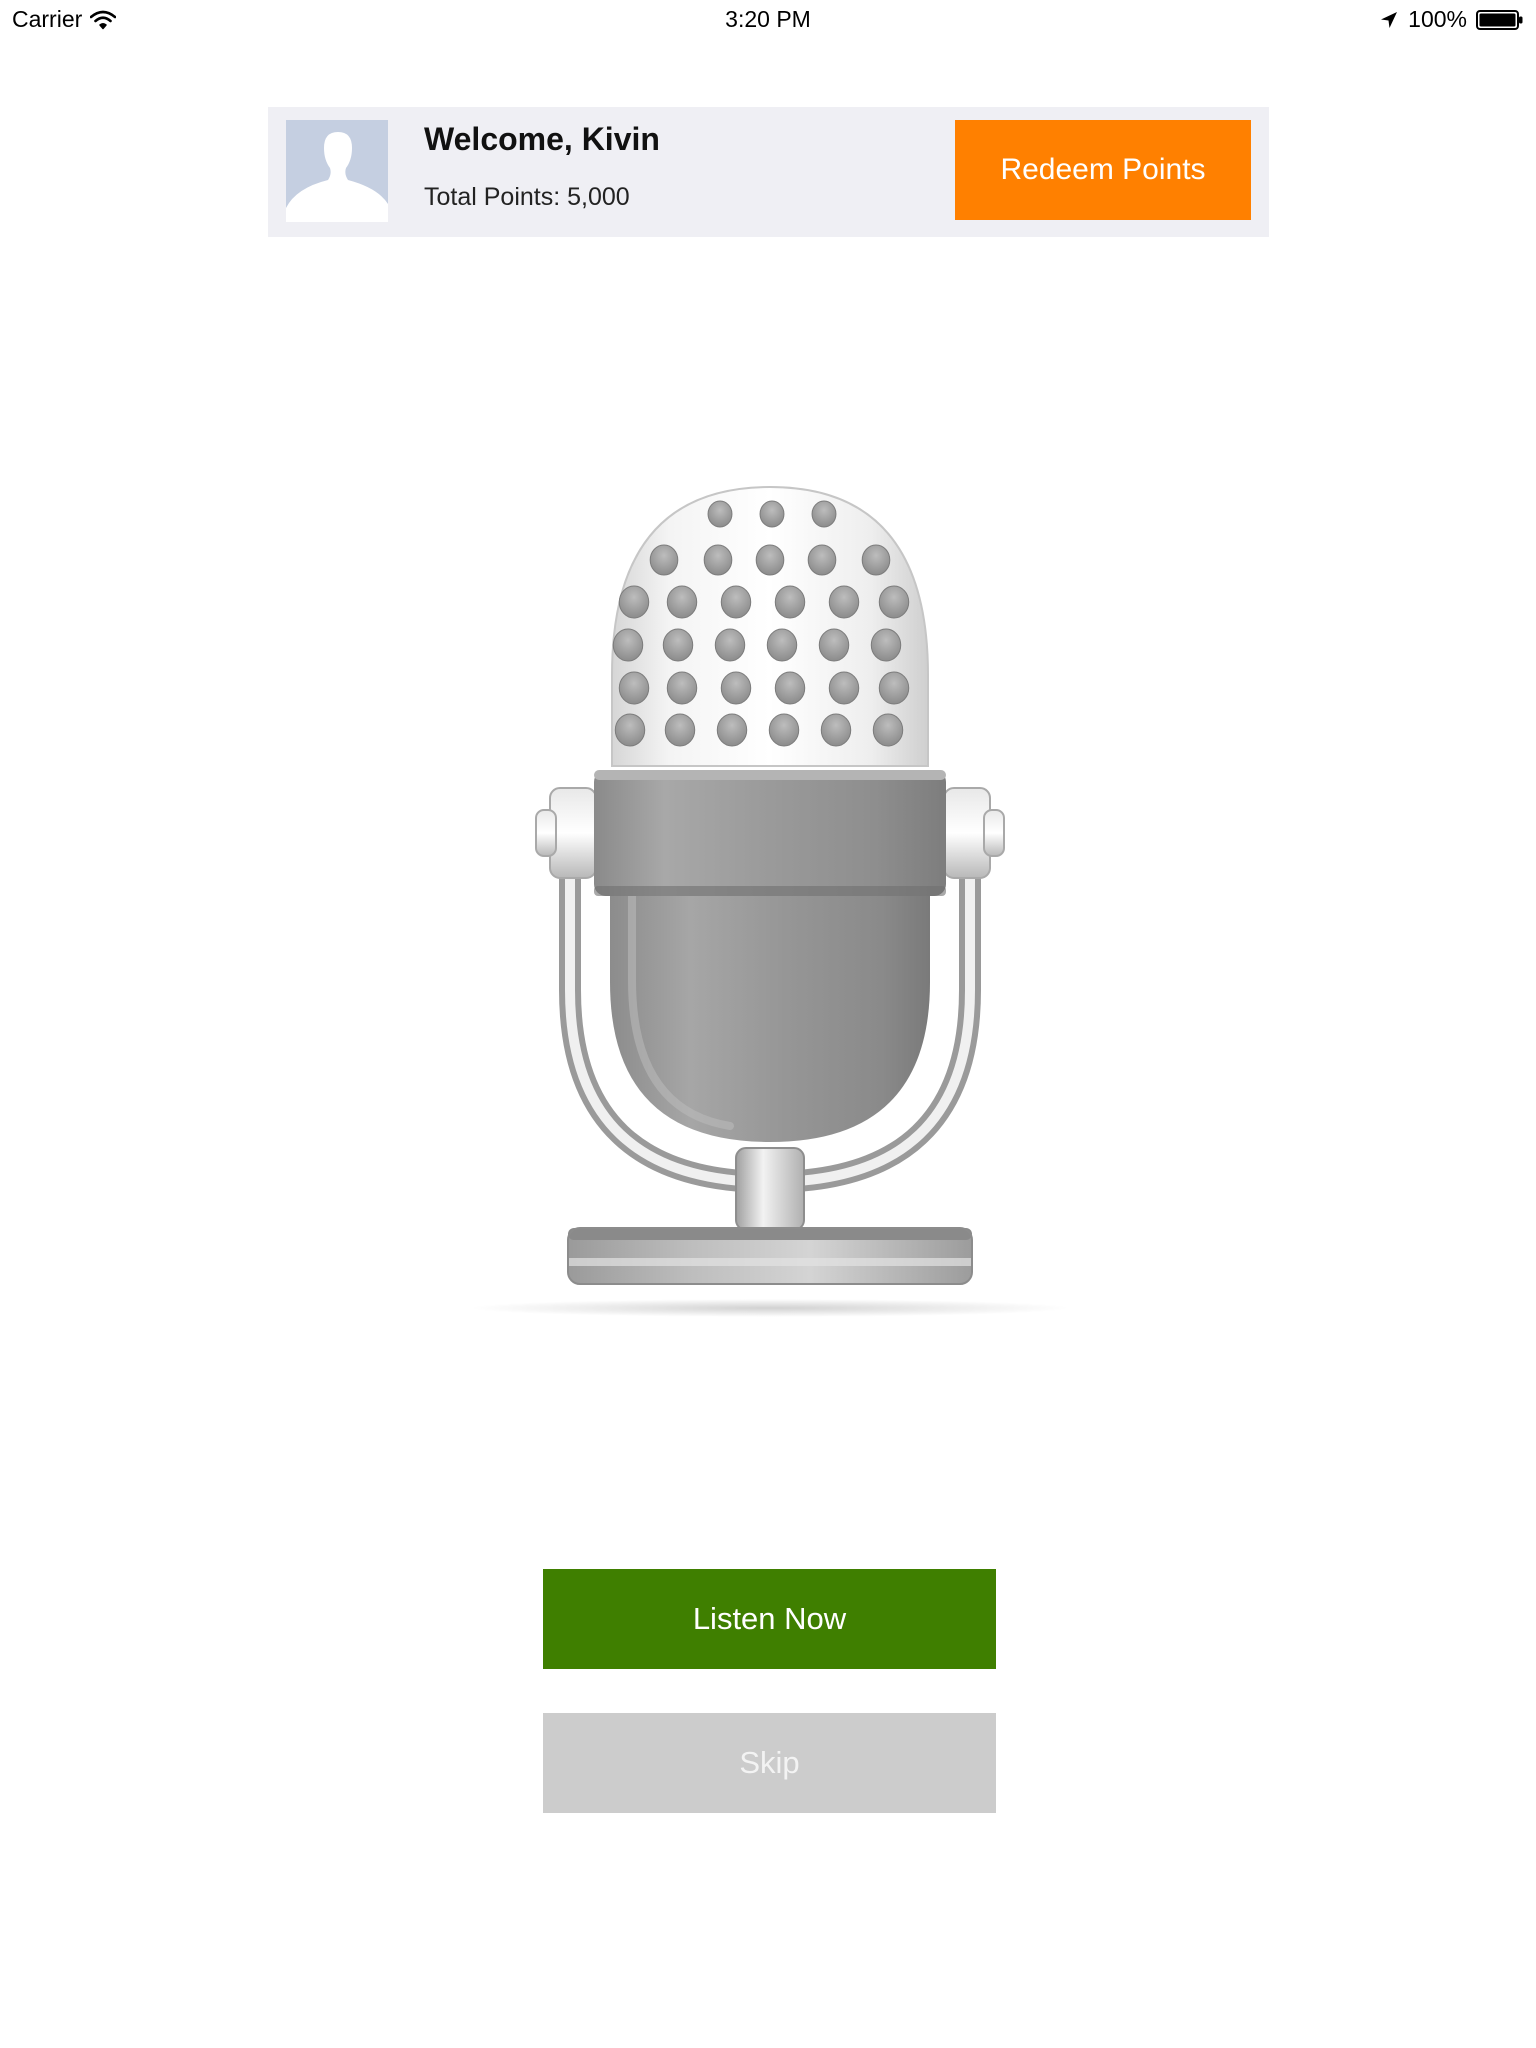 The height and width of the screenshot is (2048, 1536). Describe the element at coordinates (47, 19) in the screenshot. I see `carrier-label: Carrier` at that location.